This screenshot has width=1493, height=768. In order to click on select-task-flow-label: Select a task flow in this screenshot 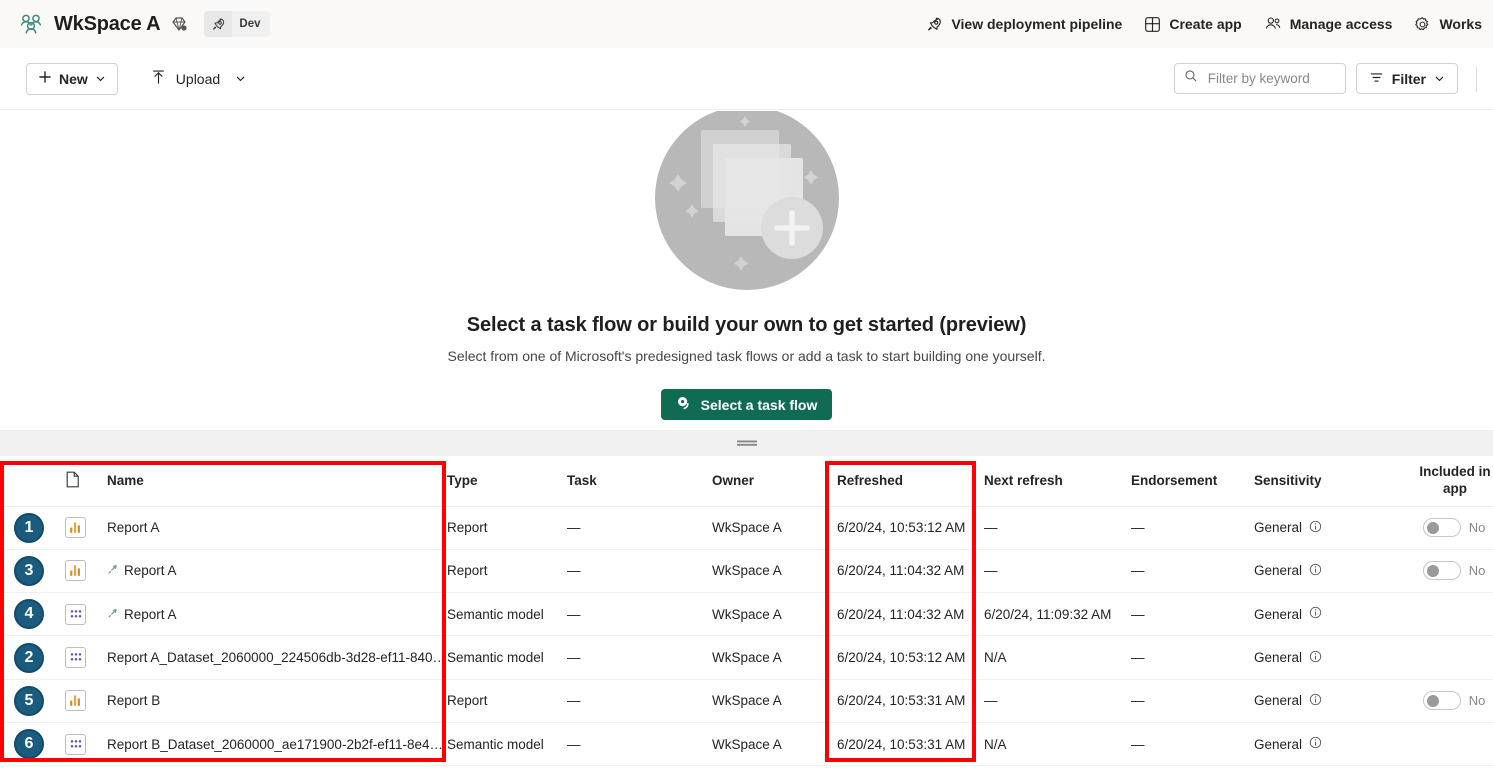, I will do `click(759, 404)`.